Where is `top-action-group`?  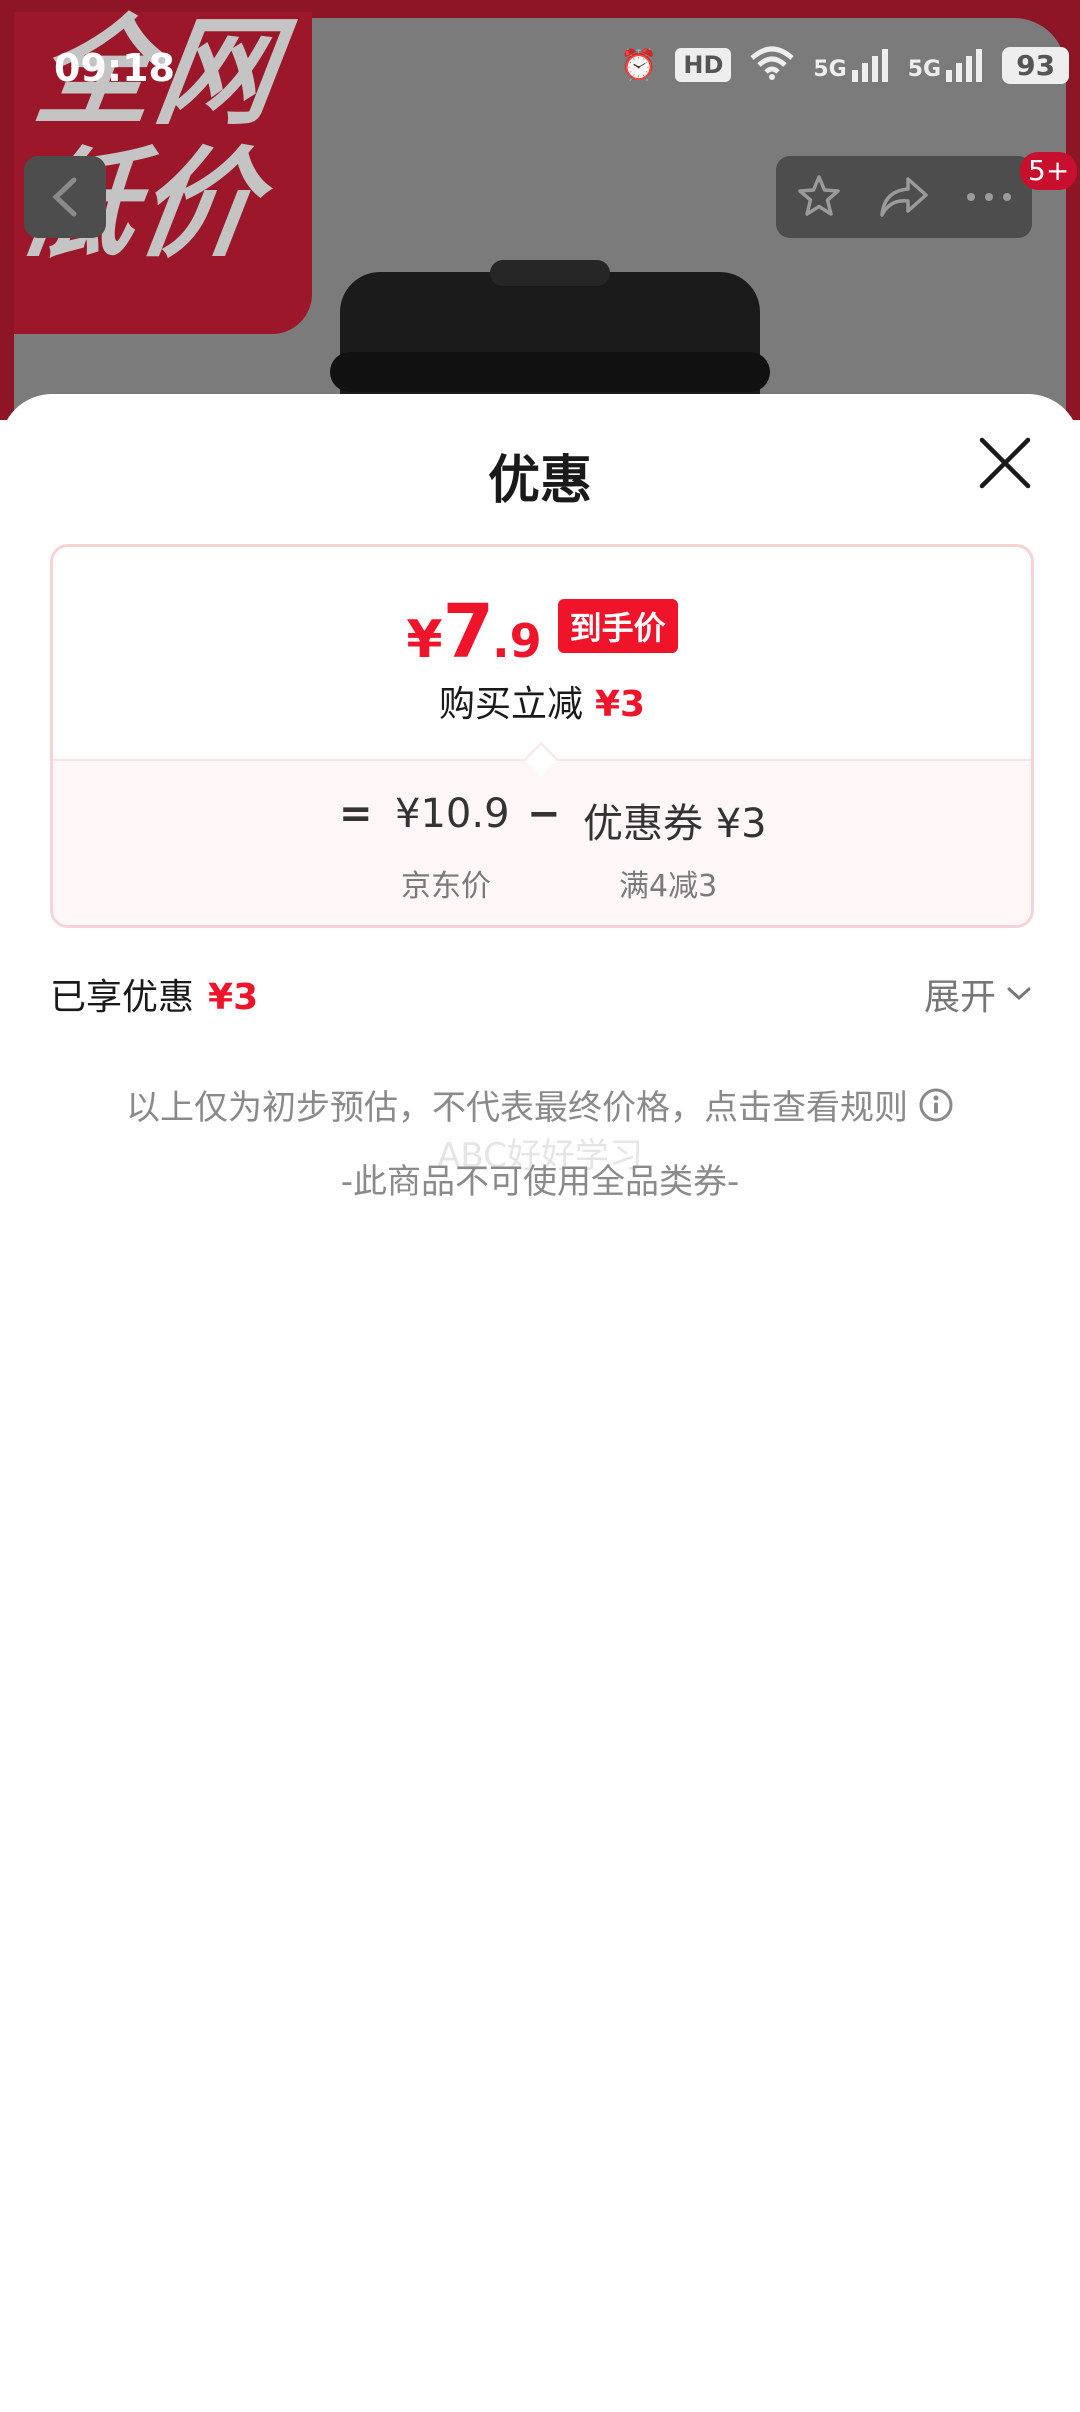
top-action-group is located at coordinates (904, 197).